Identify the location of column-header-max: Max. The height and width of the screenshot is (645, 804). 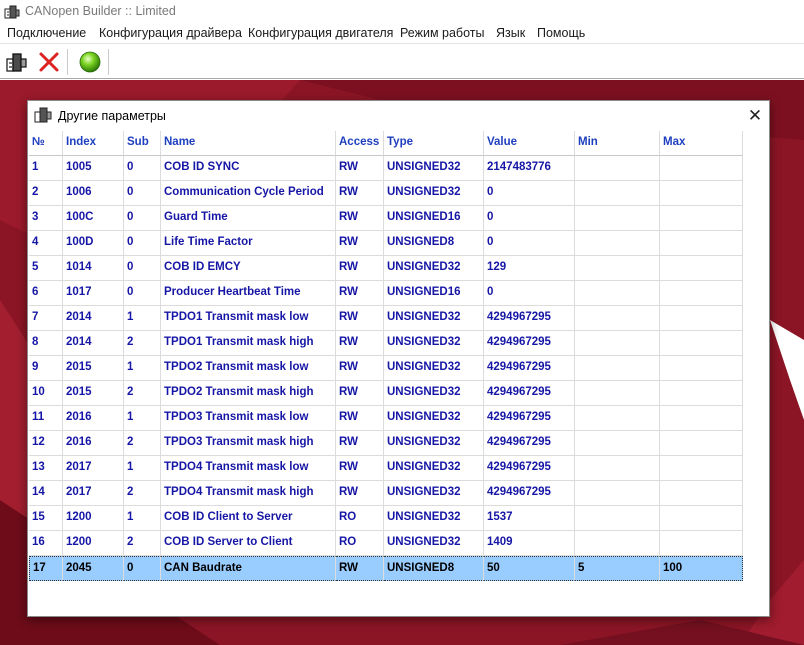
(701, 143).